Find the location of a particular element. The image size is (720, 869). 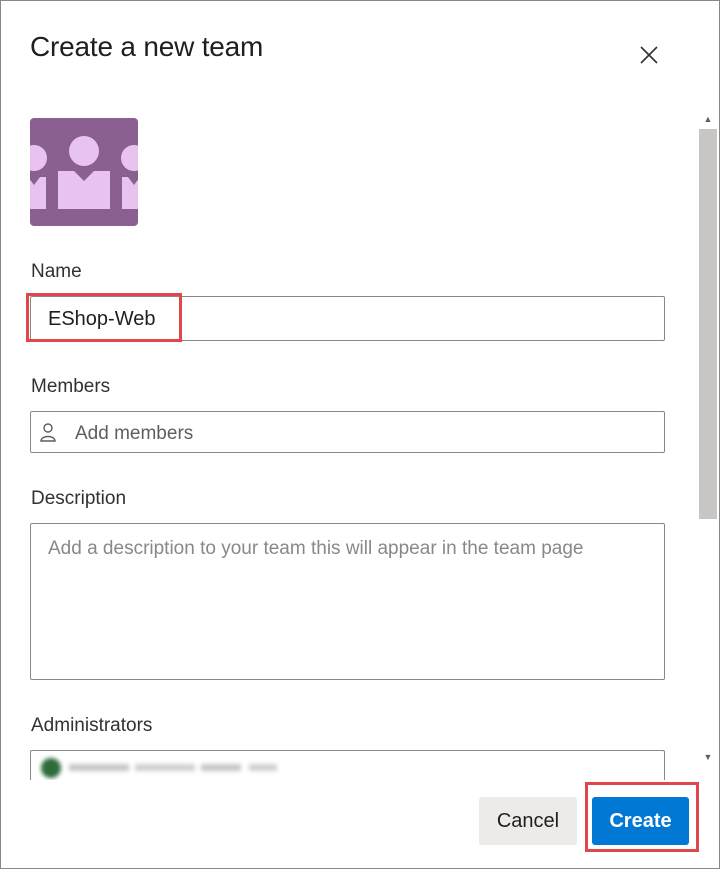

close-icon is located at coordinates (649, 55).